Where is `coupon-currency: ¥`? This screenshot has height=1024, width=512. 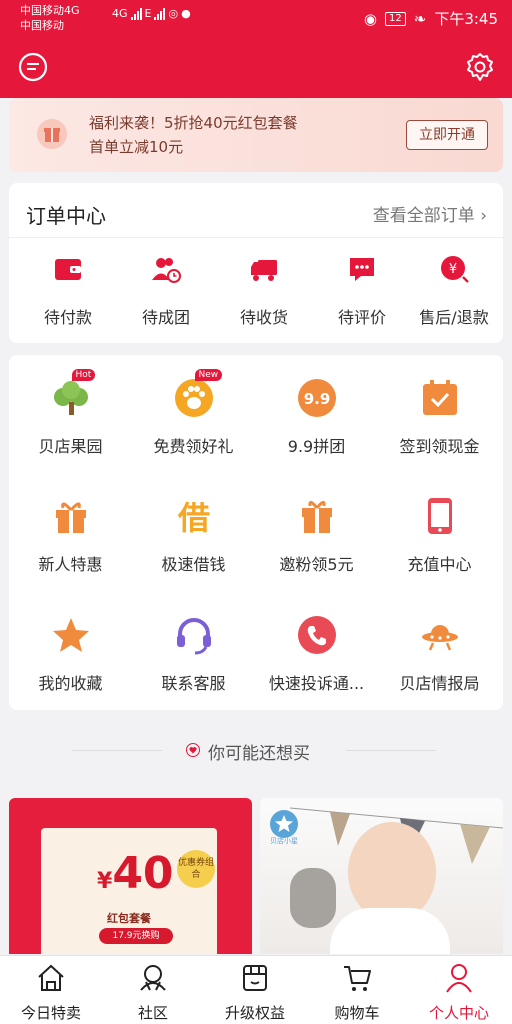 coupon-currency: ¥ is located at coordinates (105, 881).